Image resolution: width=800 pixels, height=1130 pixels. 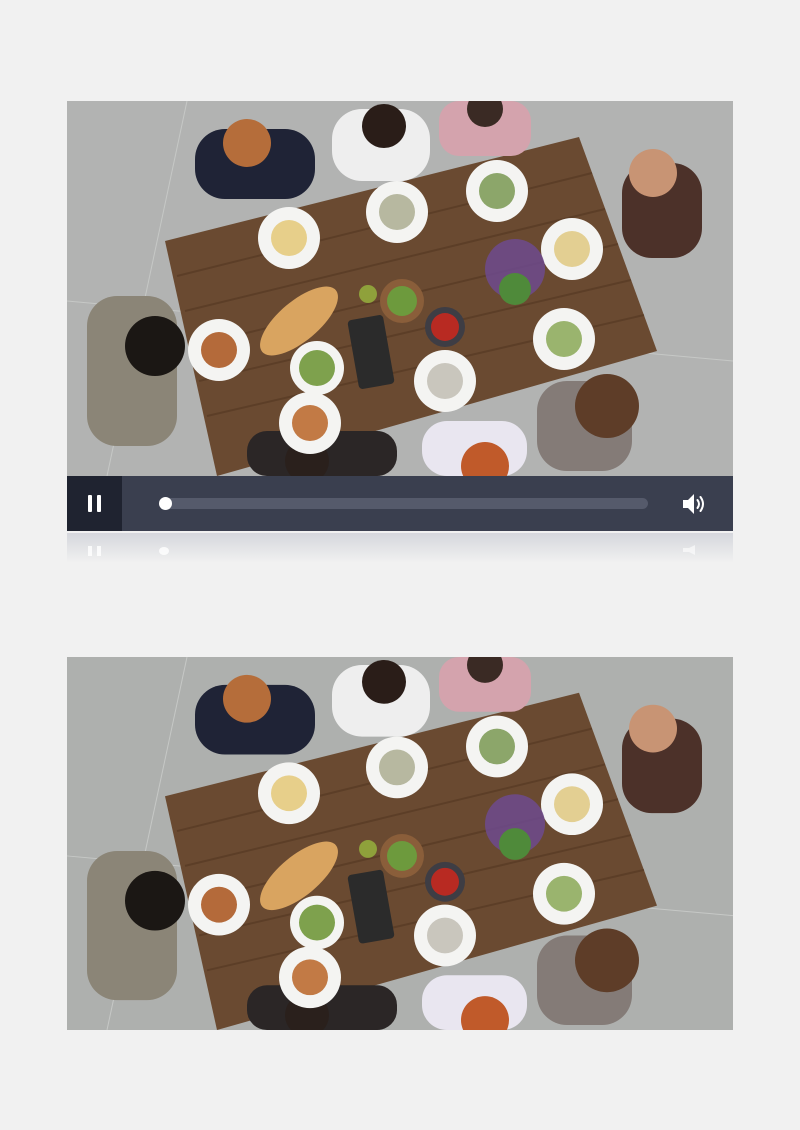 What do you see at coordinates (403, 503) in the screenshot?
I see `progress-bar` at bounding box center [403, 503].